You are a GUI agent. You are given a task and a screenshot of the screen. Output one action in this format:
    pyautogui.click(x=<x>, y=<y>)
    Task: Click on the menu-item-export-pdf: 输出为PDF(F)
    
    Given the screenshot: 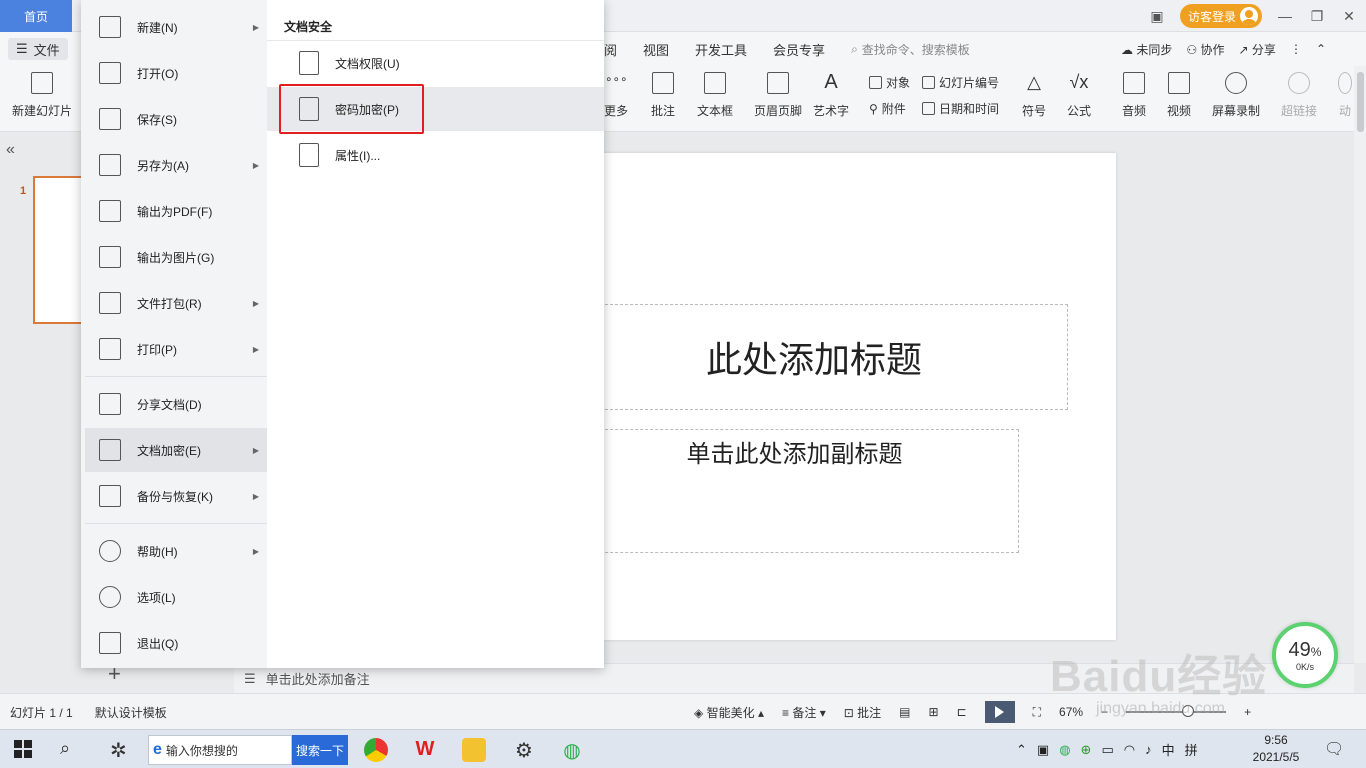 What is the action you would take?
    pyautogui.click(x=176, y=211)
    